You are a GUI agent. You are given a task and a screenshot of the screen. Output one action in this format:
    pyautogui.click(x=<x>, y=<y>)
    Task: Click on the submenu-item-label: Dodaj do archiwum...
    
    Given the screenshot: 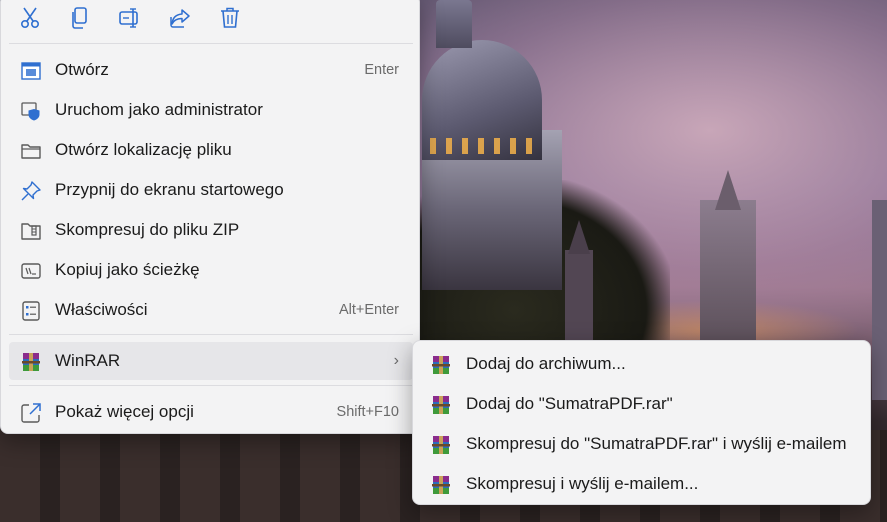 What is the action you would take?
    pyautogui.click(x=546, y=363)
    